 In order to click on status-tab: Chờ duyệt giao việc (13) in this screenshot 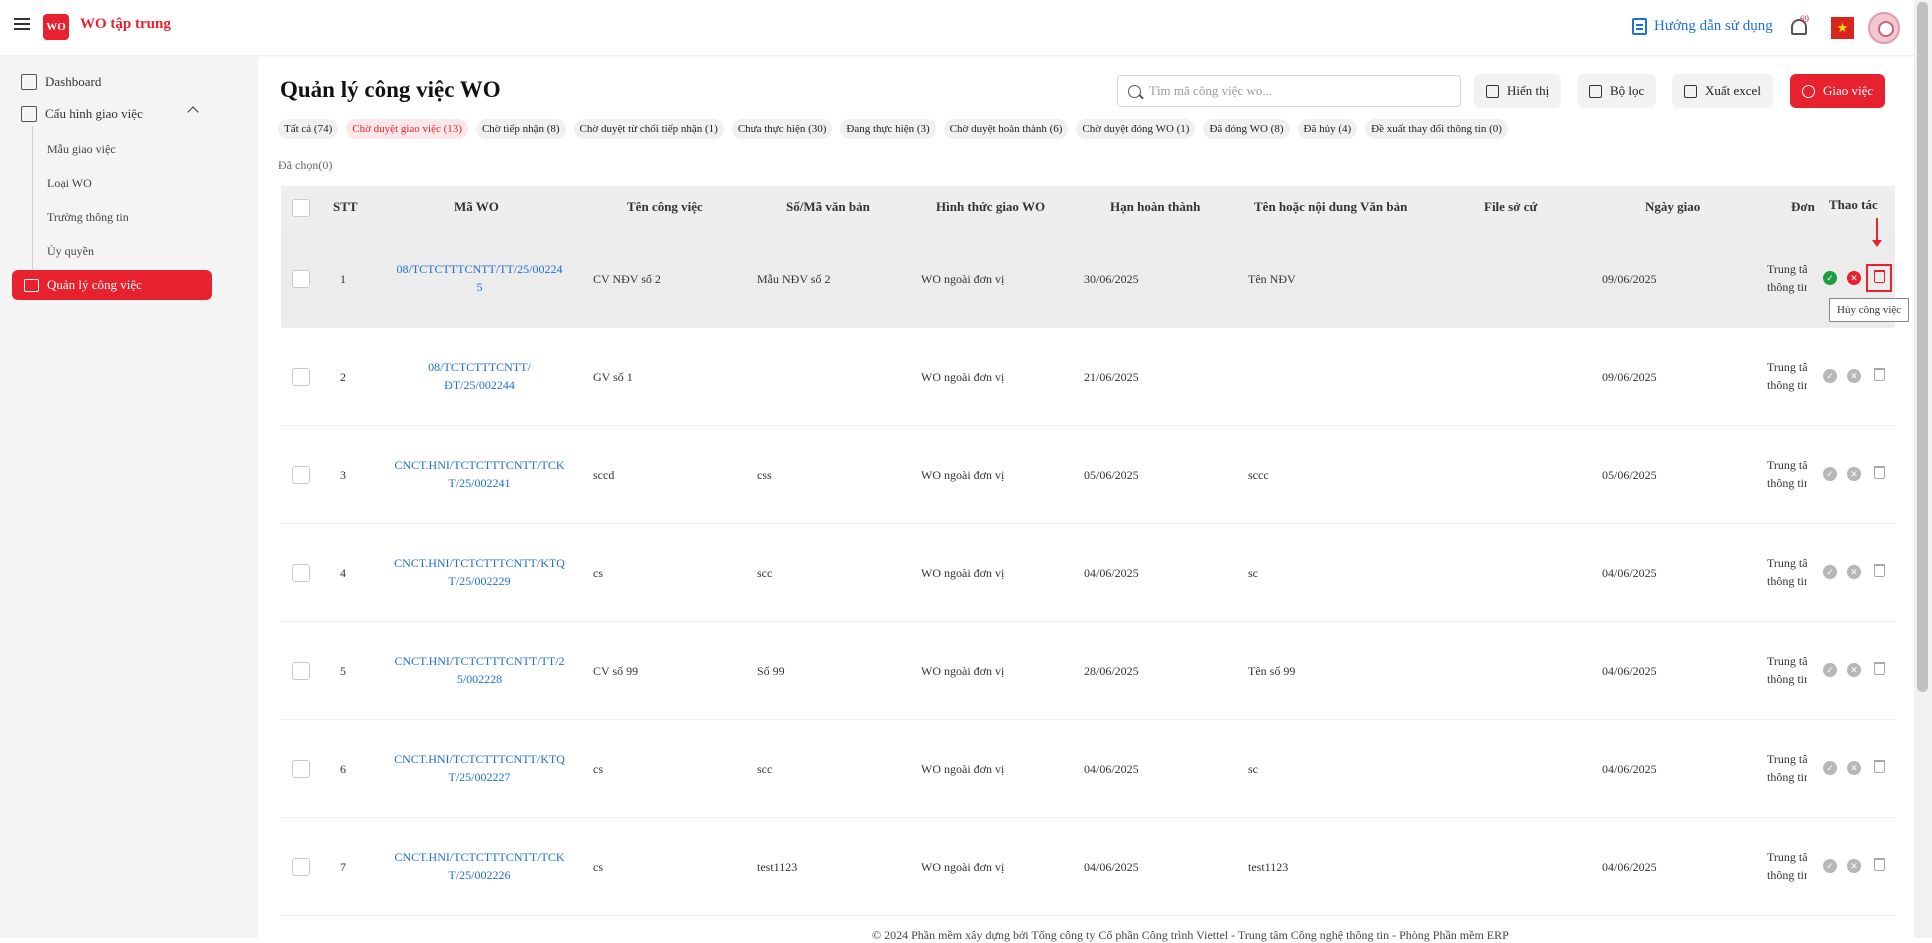, I will do `click(407, 129)`.